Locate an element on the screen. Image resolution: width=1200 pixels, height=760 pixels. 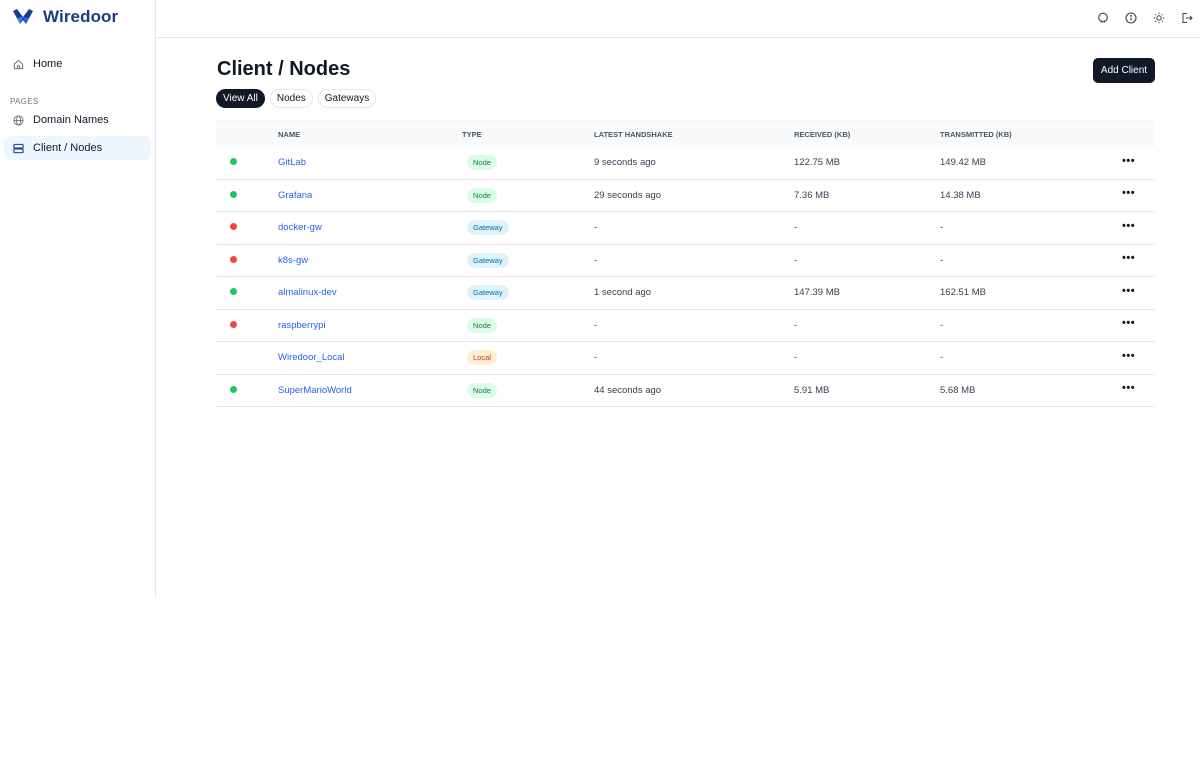
sidebar-item-home: Home is located at coordinates (77, 64).